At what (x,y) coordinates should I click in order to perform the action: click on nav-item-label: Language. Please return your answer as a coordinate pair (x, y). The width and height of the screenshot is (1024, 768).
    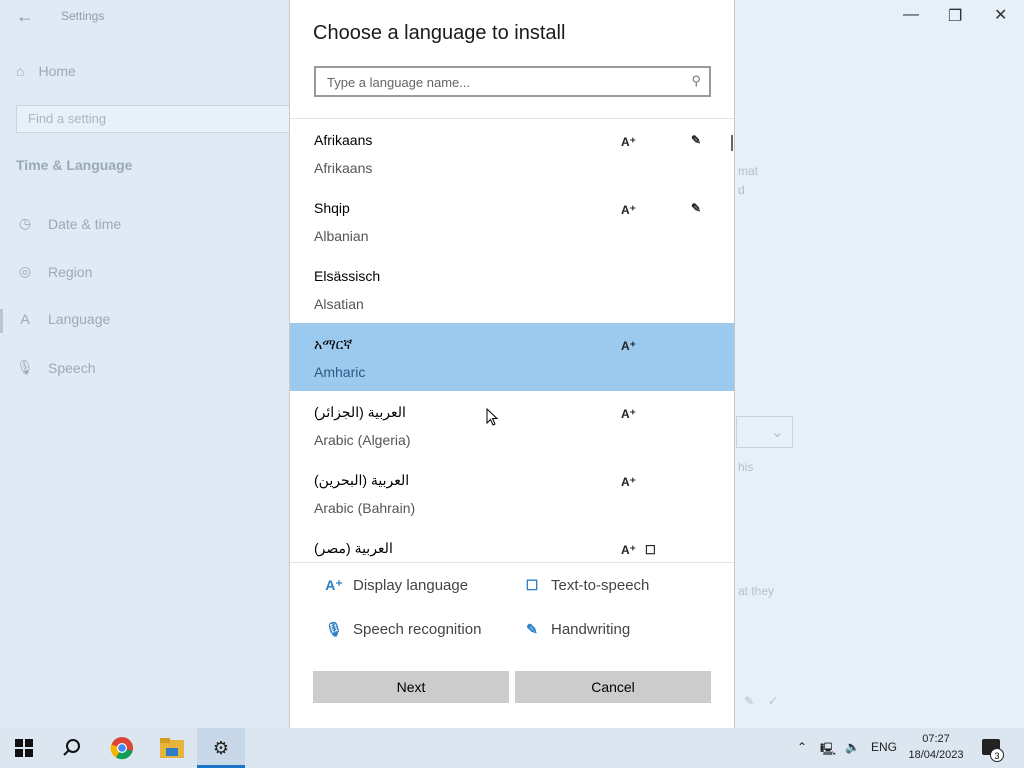
    Looking at the image, I should click on (79, 319).